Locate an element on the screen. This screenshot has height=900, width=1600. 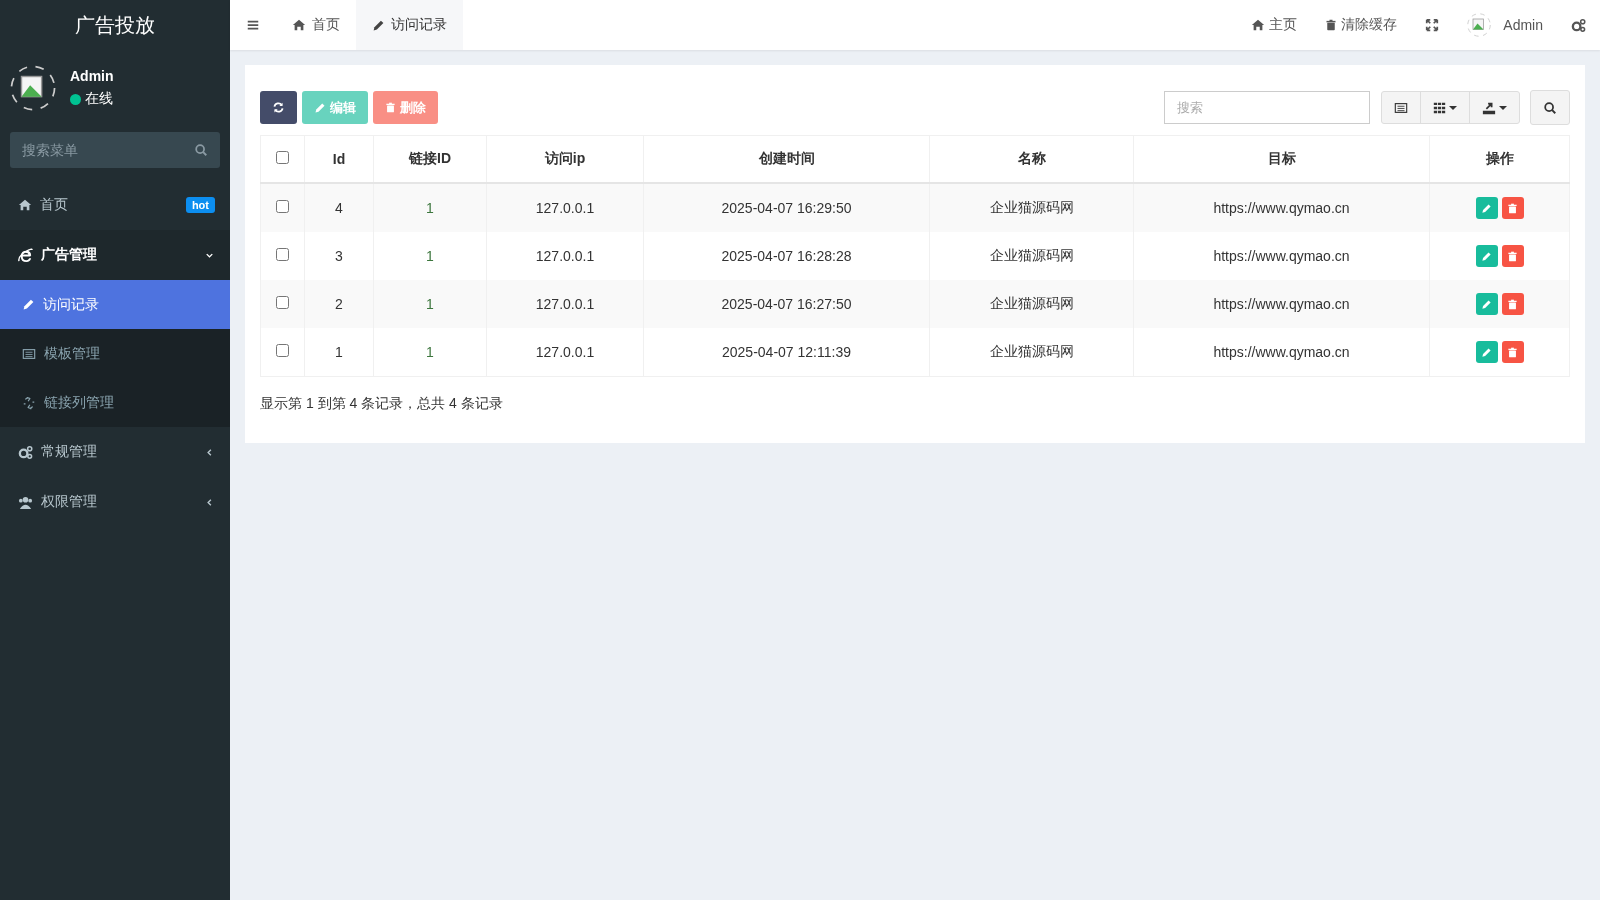
app-title: 广告投放 is located at coordinates (115, 25).